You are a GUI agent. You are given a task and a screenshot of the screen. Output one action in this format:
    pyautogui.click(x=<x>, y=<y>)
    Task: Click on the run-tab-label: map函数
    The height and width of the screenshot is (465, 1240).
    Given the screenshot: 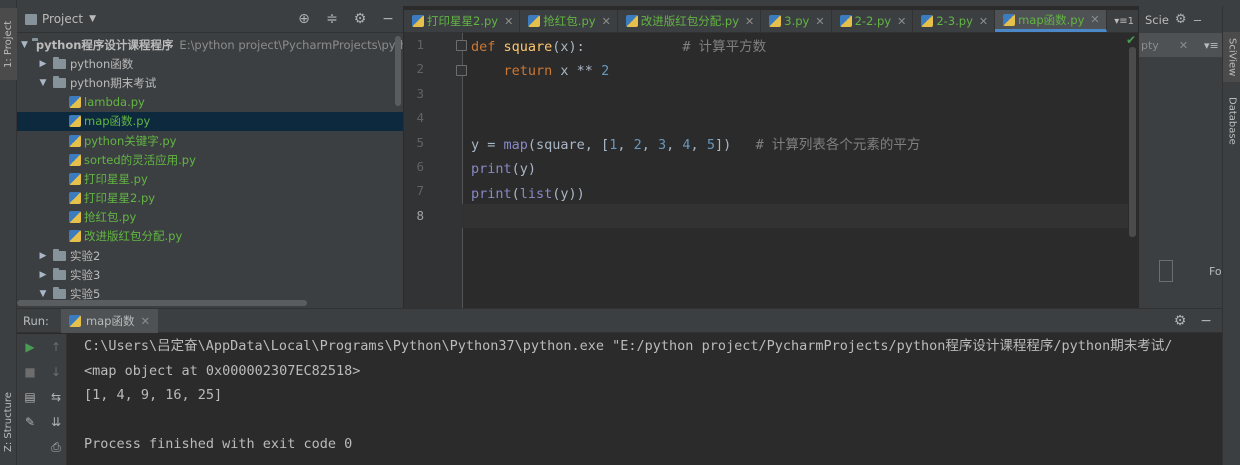 What is the action you would take?
    pyautogui.click(x=110, y=320)
    